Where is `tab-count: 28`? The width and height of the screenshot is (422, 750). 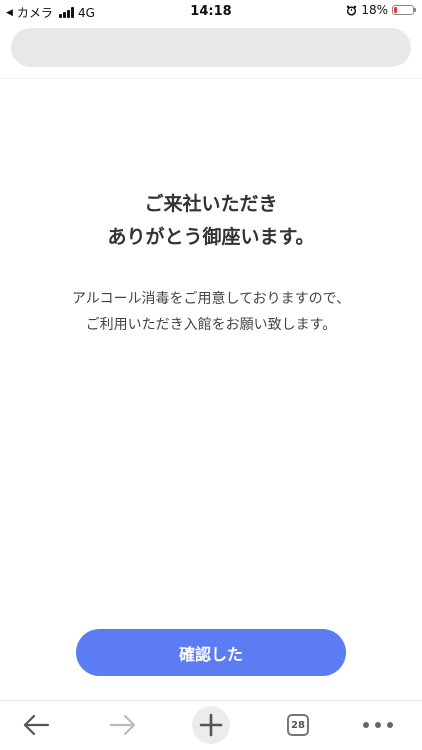 tab-count: 28 is located at coordinates (298, 725).